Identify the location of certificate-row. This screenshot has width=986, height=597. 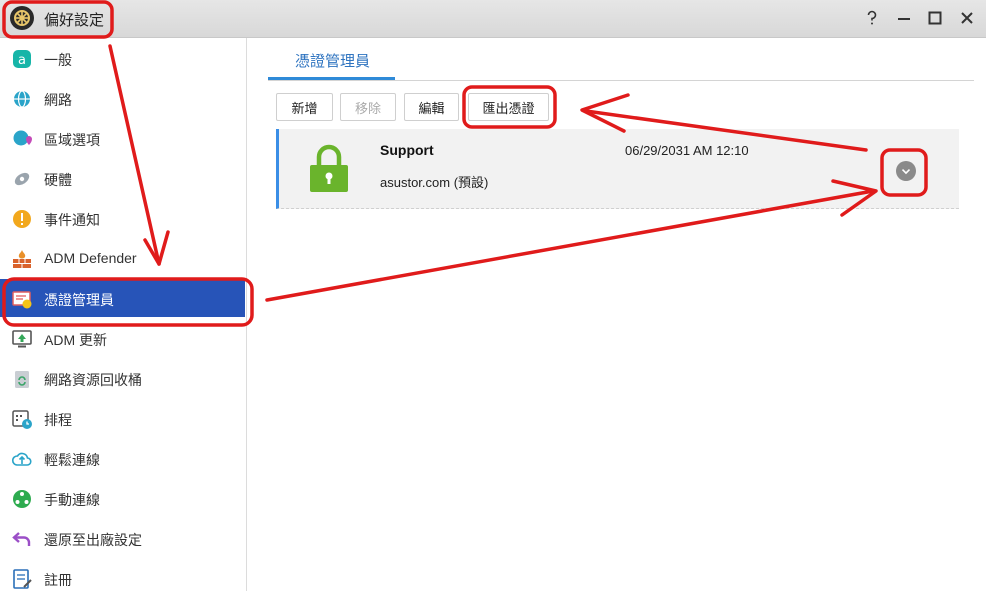
(617, 169).